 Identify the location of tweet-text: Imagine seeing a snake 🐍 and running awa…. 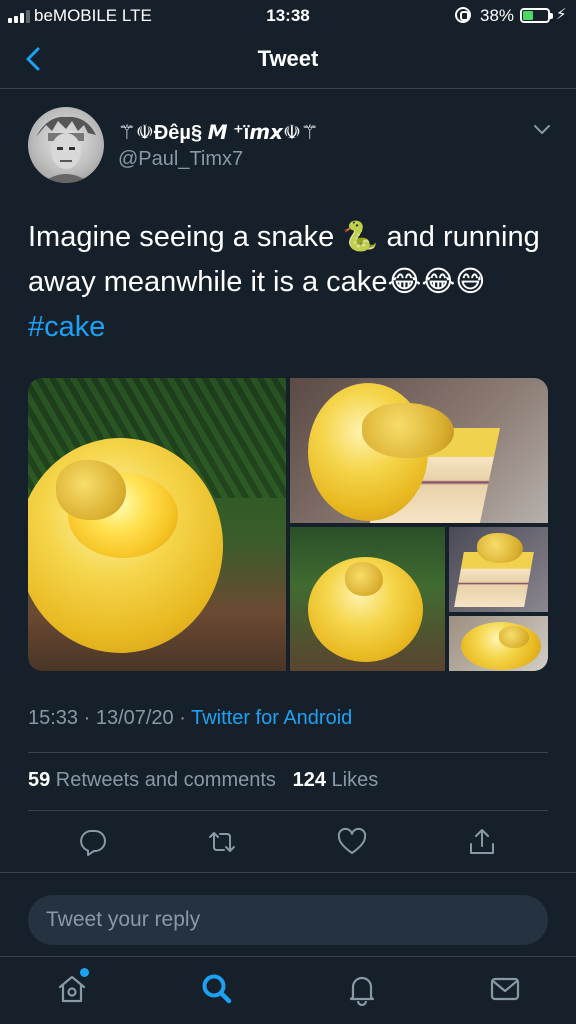
(293, 282).